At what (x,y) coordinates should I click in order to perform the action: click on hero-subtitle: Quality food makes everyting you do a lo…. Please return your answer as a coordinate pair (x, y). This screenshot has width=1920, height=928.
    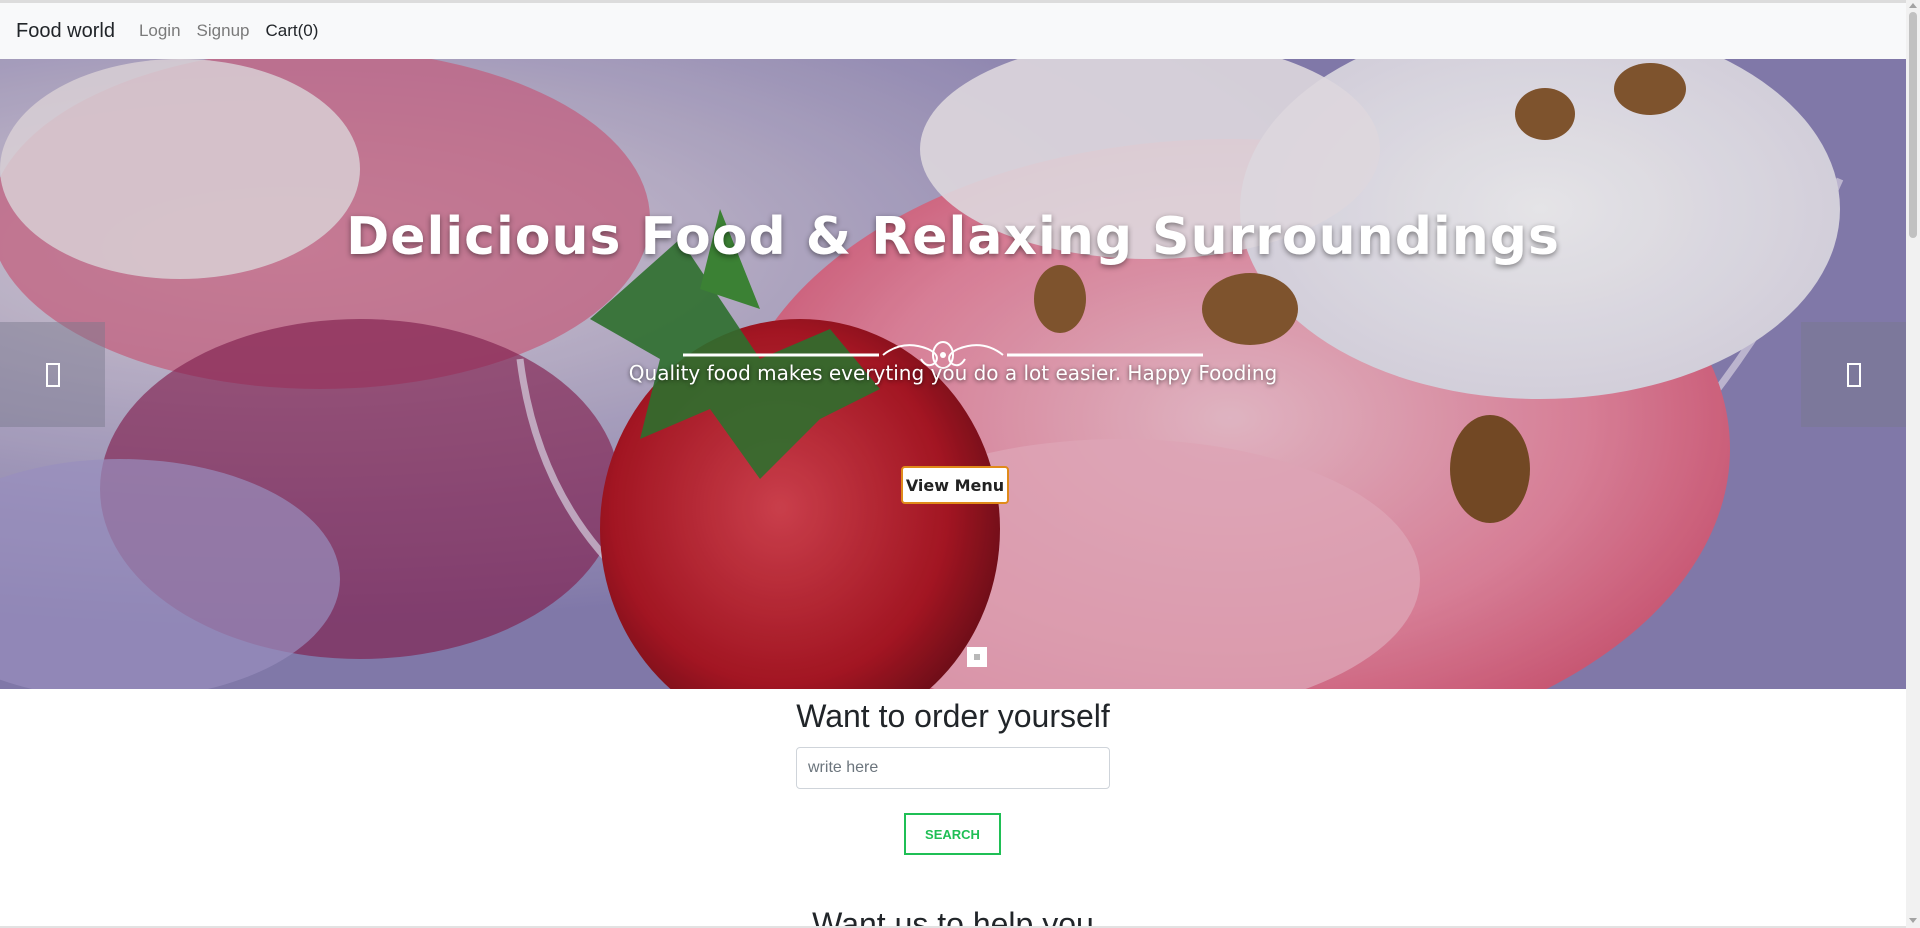
    Looking at the image, I should click on (953, 373).